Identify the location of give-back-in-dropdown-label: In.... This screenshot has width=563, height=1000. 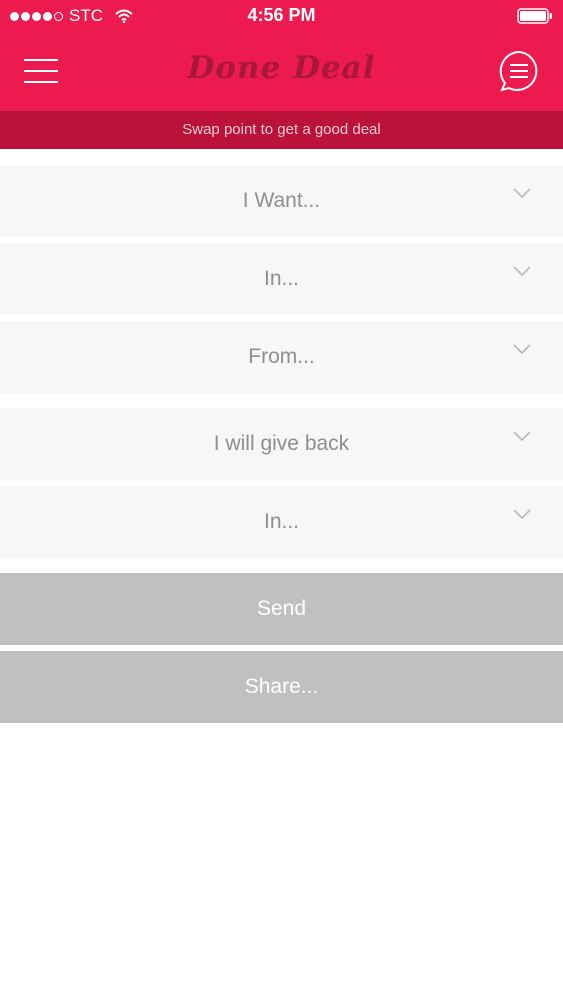
(281, 521).